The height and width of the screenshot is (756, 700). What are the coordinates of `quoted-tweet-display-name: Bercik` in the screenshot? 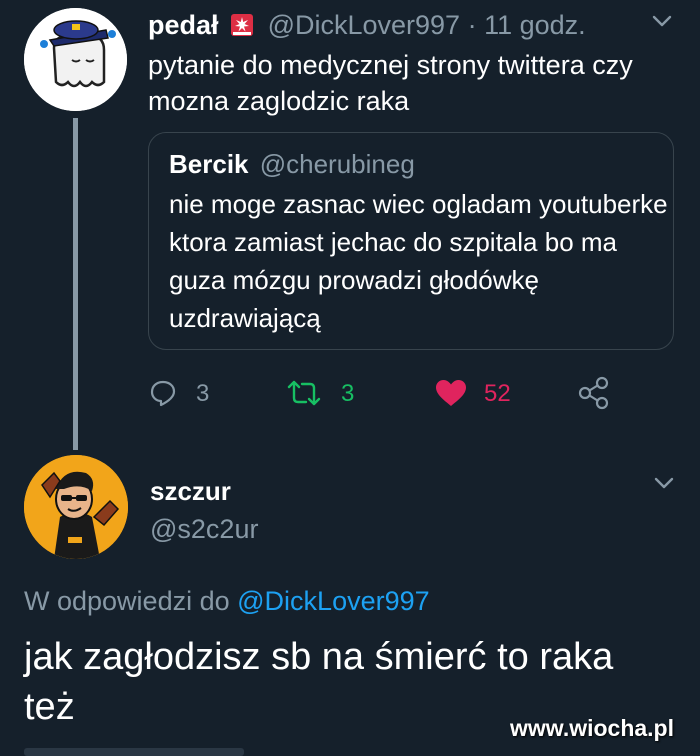 It's located at (209, 164).